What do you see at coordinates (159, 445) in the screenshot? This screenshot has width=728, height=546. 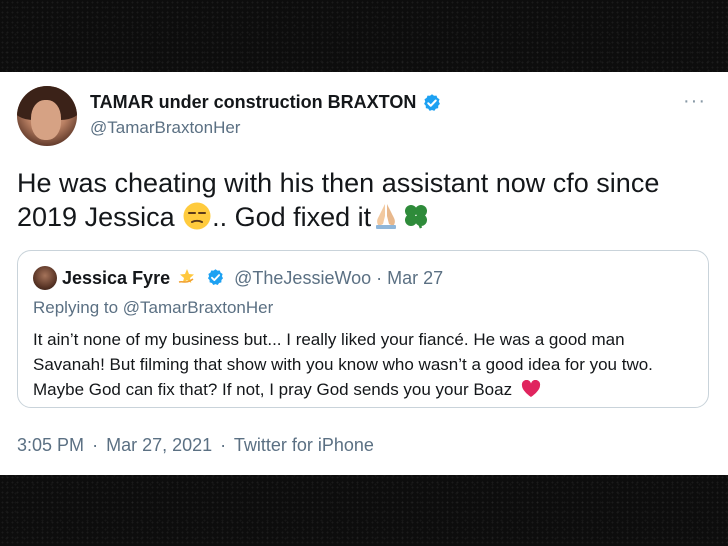 I see `tweet-date: Mar 27, 2021` at bounding box center [159, 445].